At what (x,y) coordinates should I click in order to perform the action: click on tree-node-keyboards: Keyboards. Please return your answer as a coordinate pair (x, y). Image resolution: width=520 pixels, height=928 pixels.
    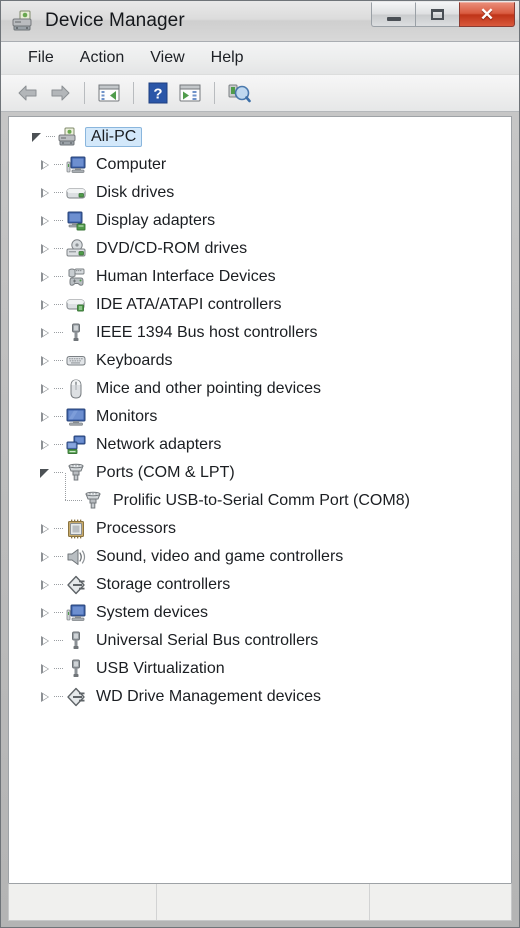
    Looking at the image, I should click on (260, 361).